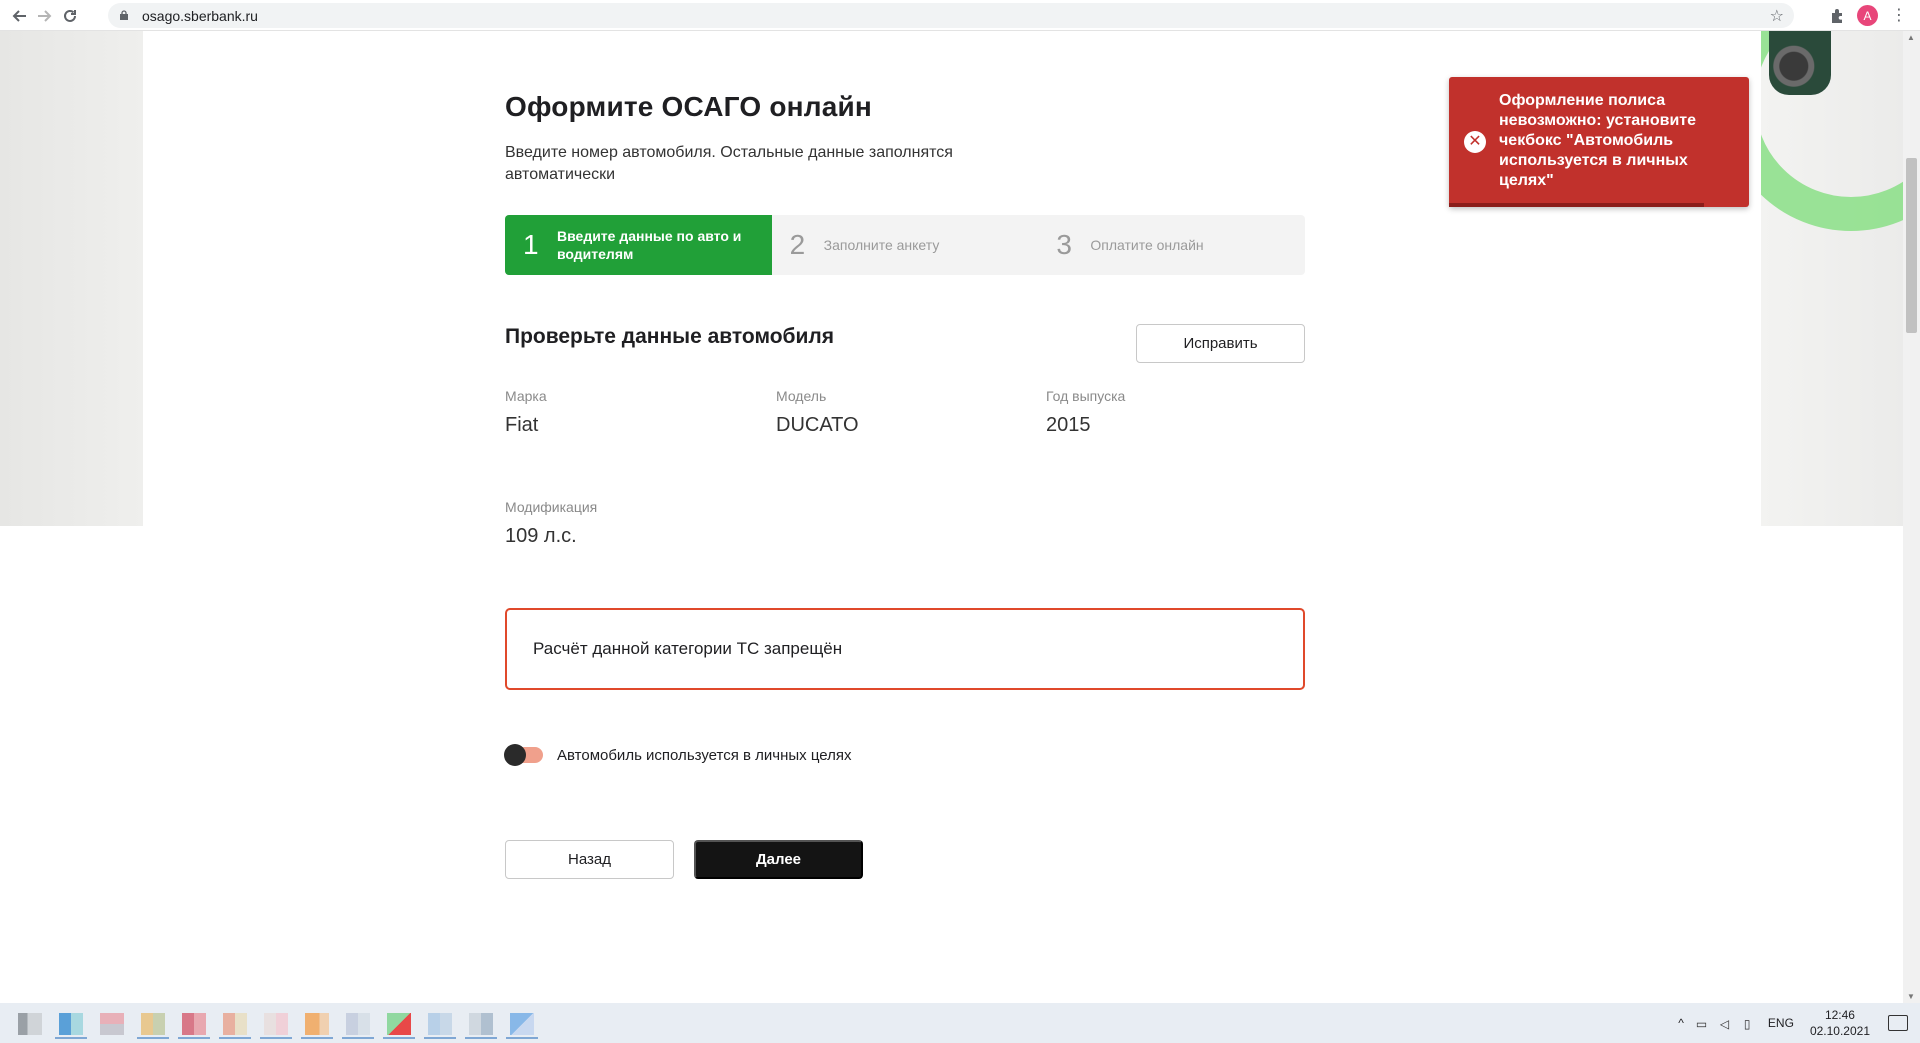 This screenshot has height=1043, width=1920. Describe the element at coordinates (1576, 205) in the screenshot. I see `toast-progress-bar` at that location.